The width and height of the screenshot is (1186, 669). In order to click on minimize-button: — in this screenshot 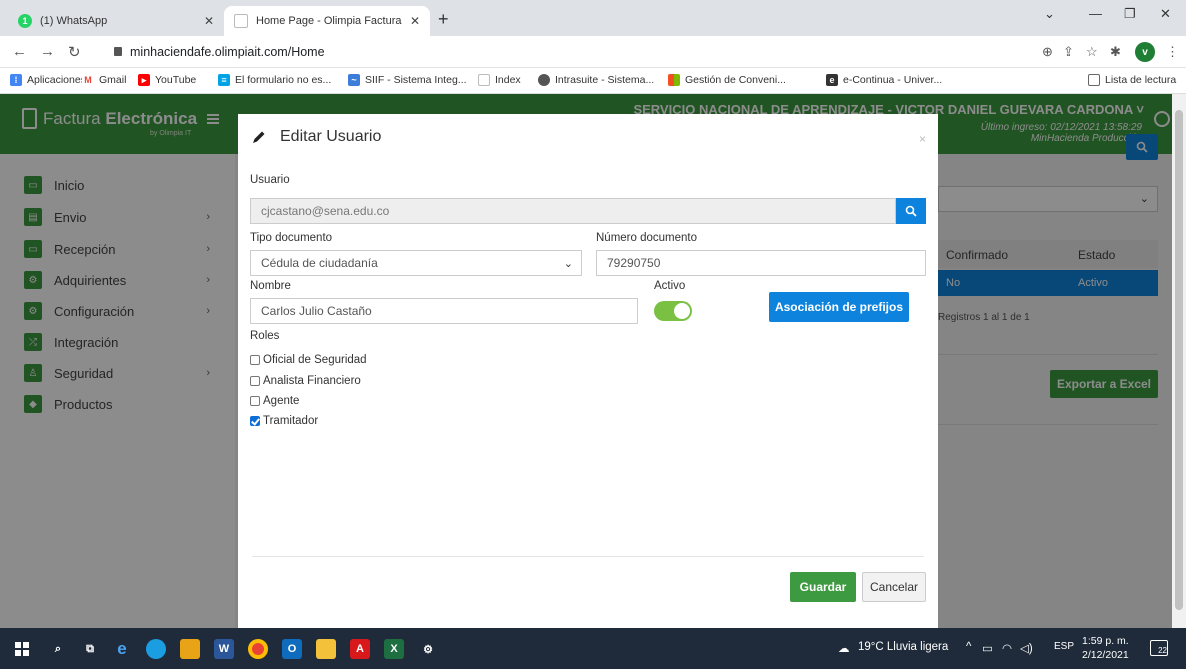, I will do `click(1095, 13)`.